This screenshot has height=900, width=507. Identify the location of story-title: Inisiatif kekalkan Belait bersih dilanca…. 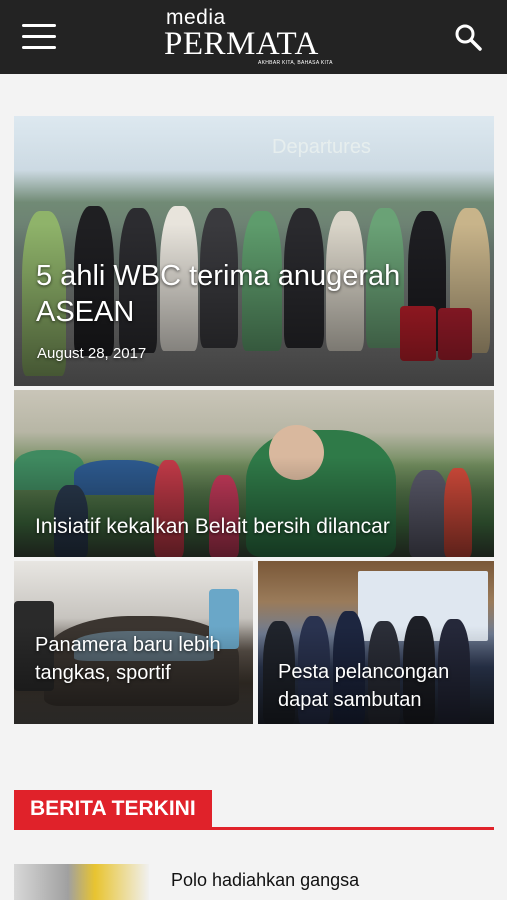
(212, 526).